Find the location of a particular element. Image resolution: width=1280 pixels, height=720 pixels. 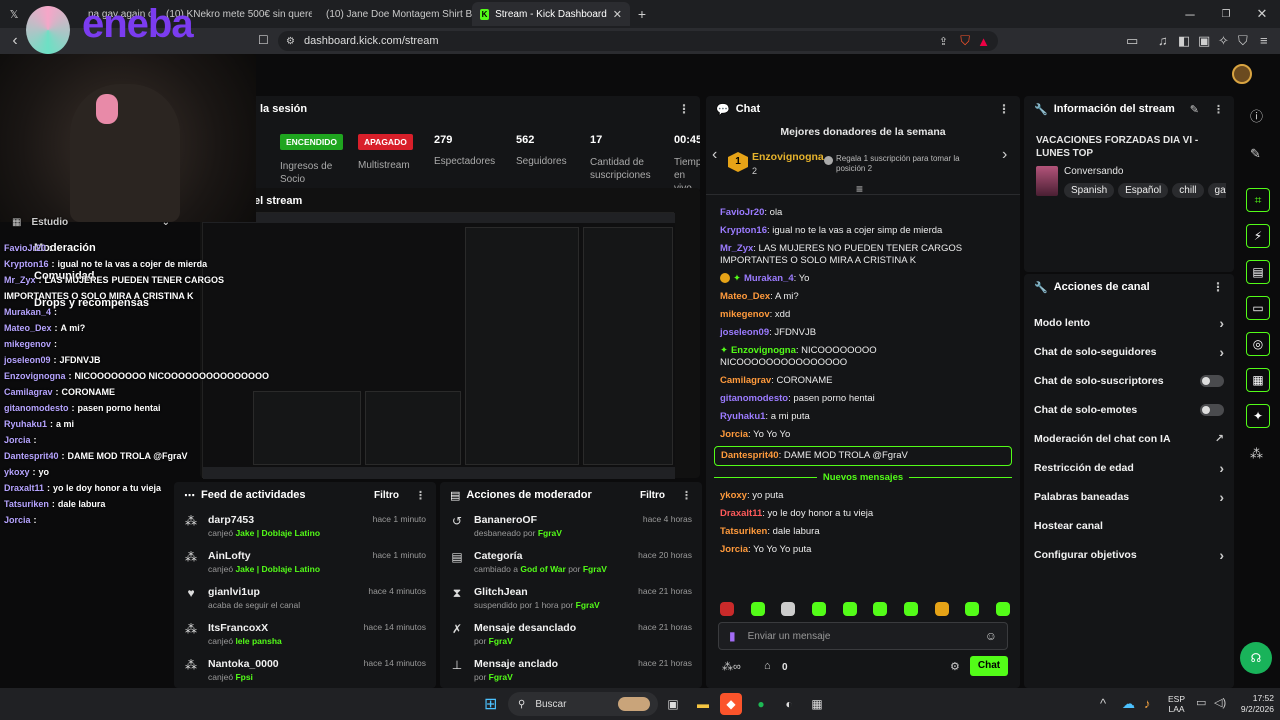

reader-icon: ◧ is located at coordinates (1184, 41).